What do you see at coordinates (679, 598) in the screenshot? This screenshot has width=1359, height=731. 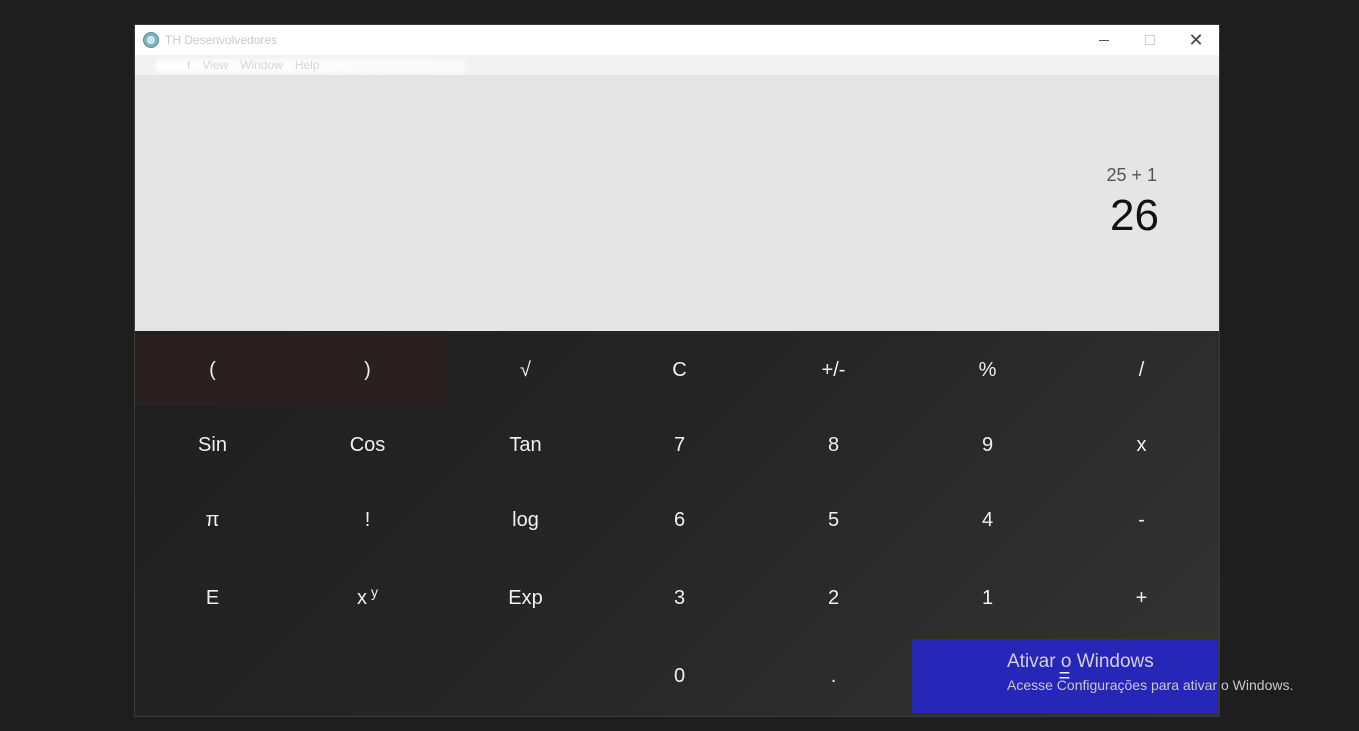 I see `three-button: 3` at bounding box center [679, 598].